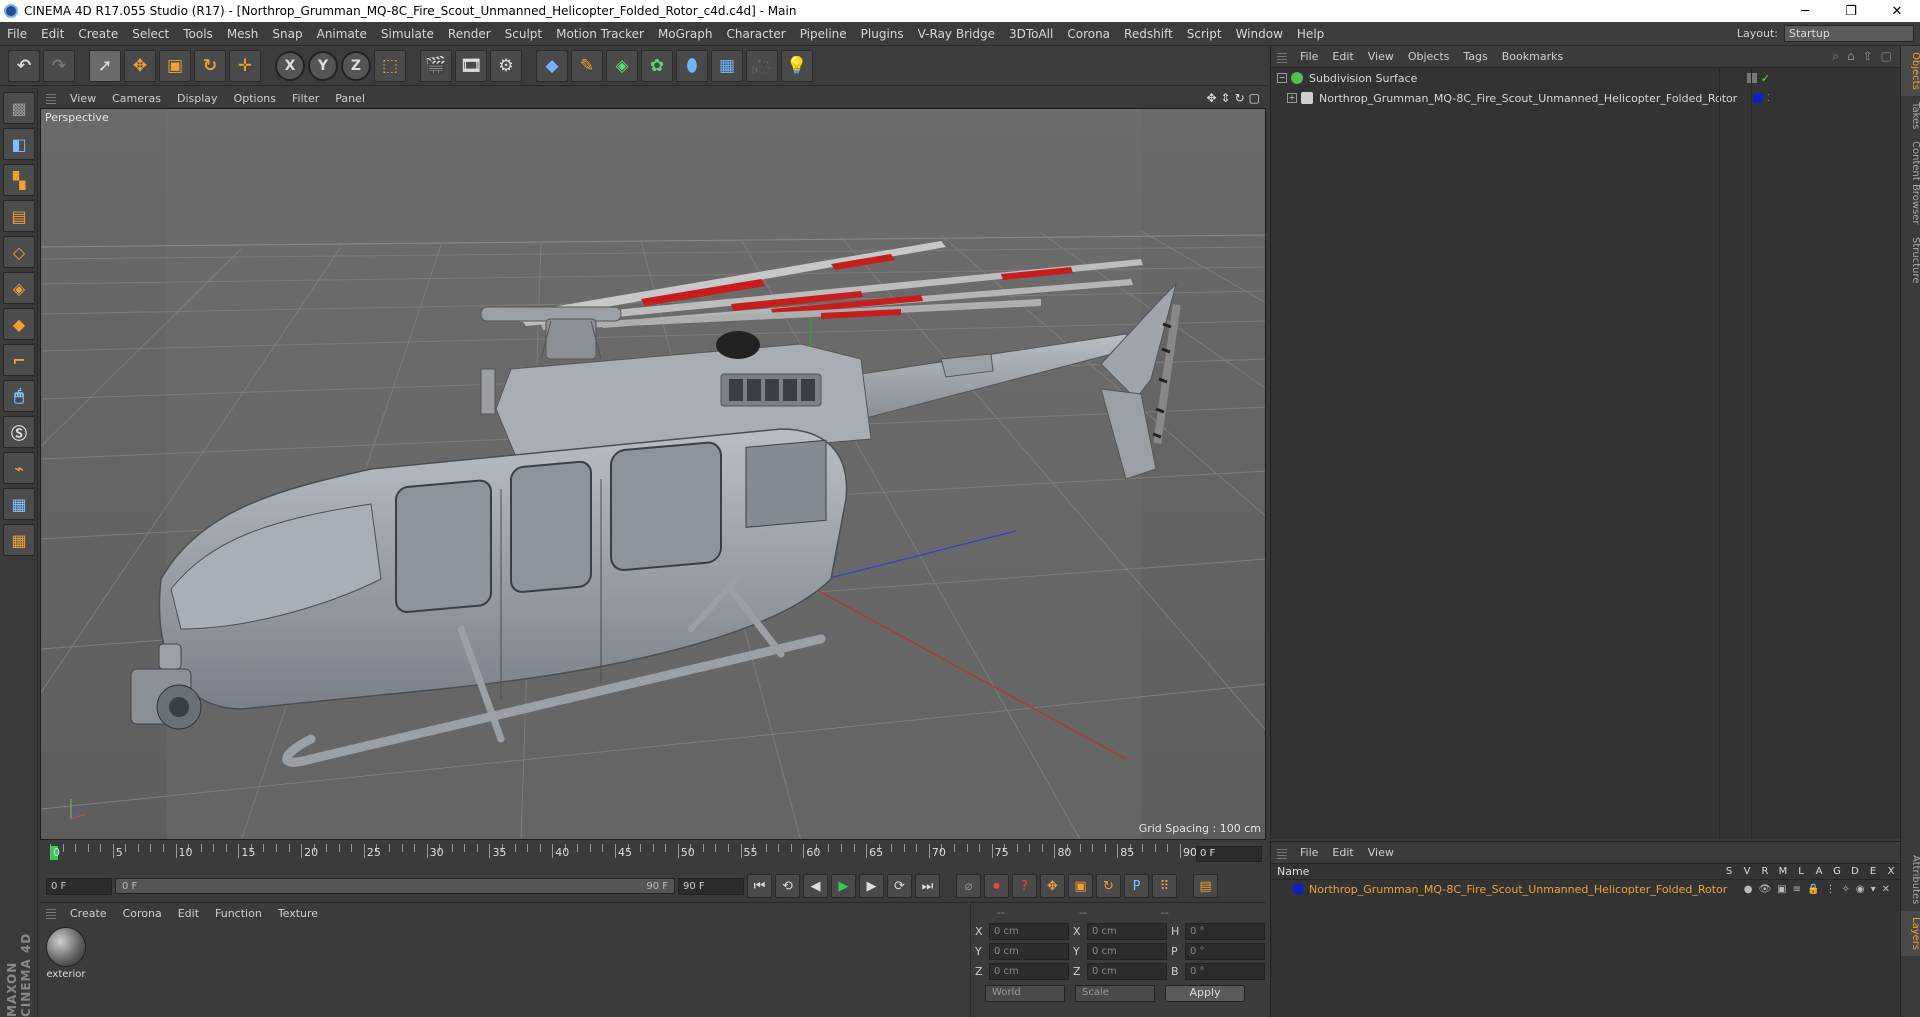 This screenshot has width=1920, height=1017. Describe the element at coordinates (1910, 182) in the screenshot. I see `tab-content-browser: Content Browser` at that location.